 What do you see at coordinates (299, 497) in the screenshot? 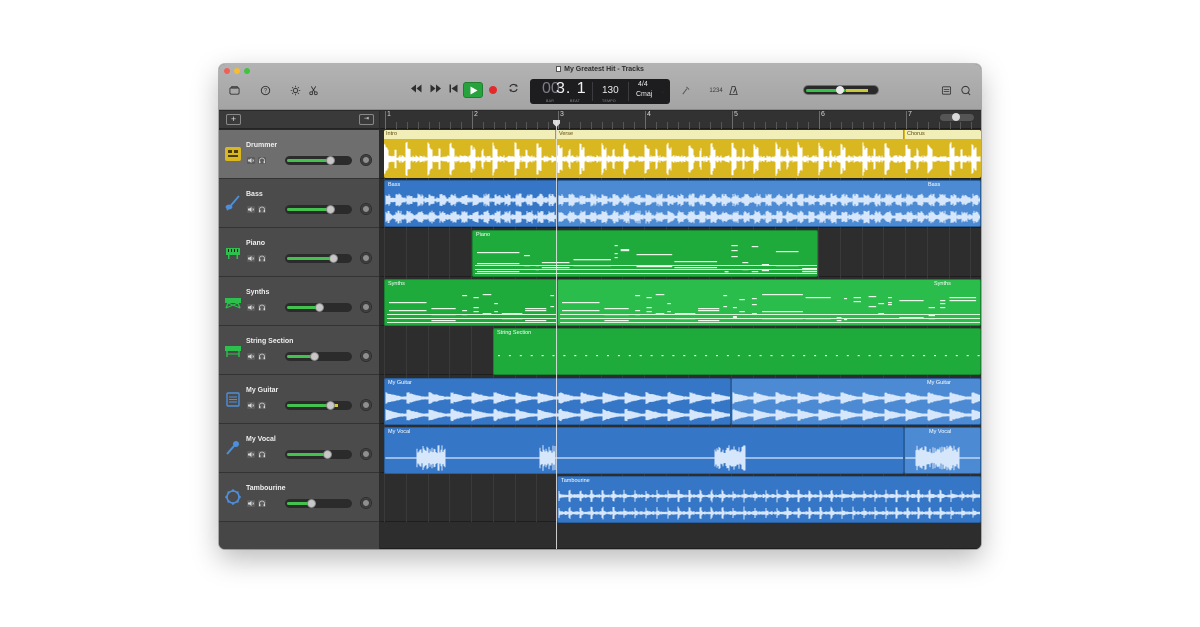
I see `track-header-tambourine: Tambourine` at bounding box center [299, 497].